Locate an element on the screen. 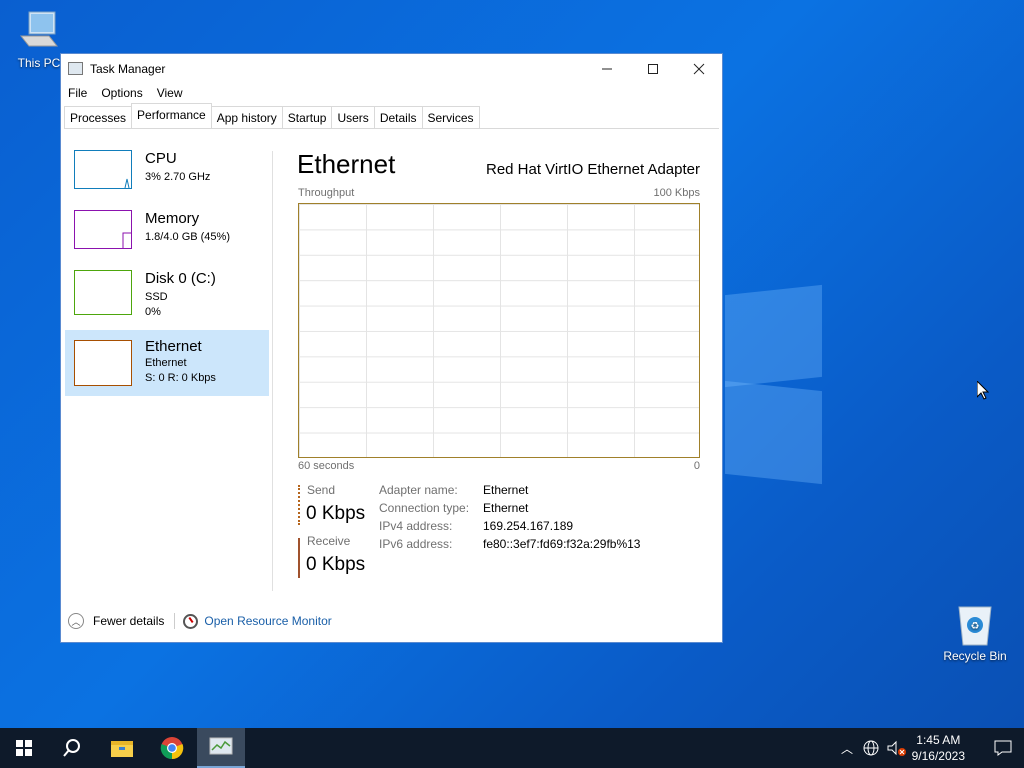 The image size is (1024, 768). menu-view: View is located at coordinates (170, 94).